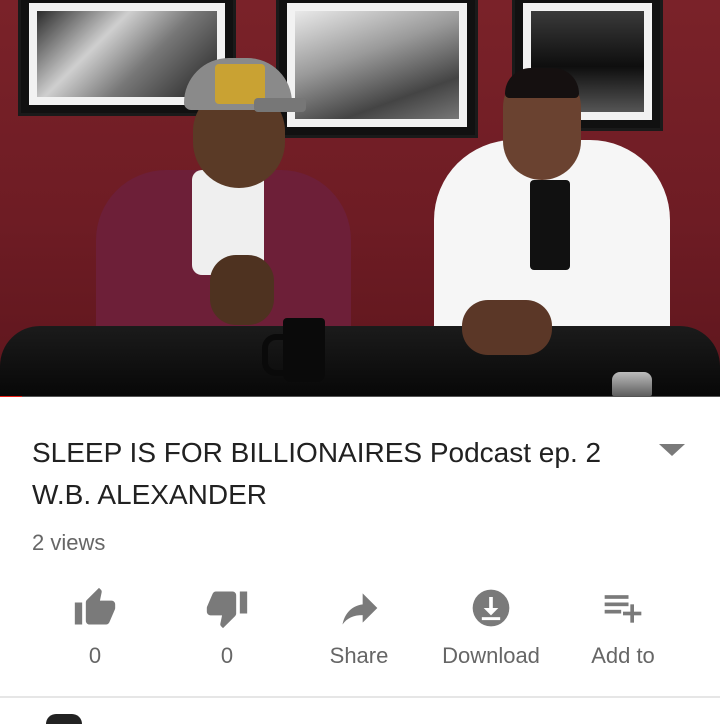 The width and height of the screenshot is (720, 724). Describe the element at coordinates (491, 655) in the screenshot. I see `download-label: Download` at that location.